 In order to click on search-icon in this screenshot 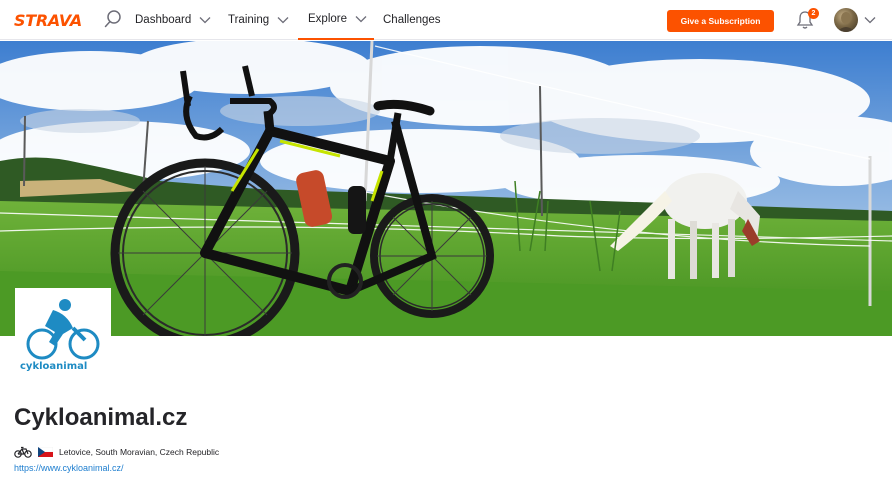, I will do `click(113, 19)`.